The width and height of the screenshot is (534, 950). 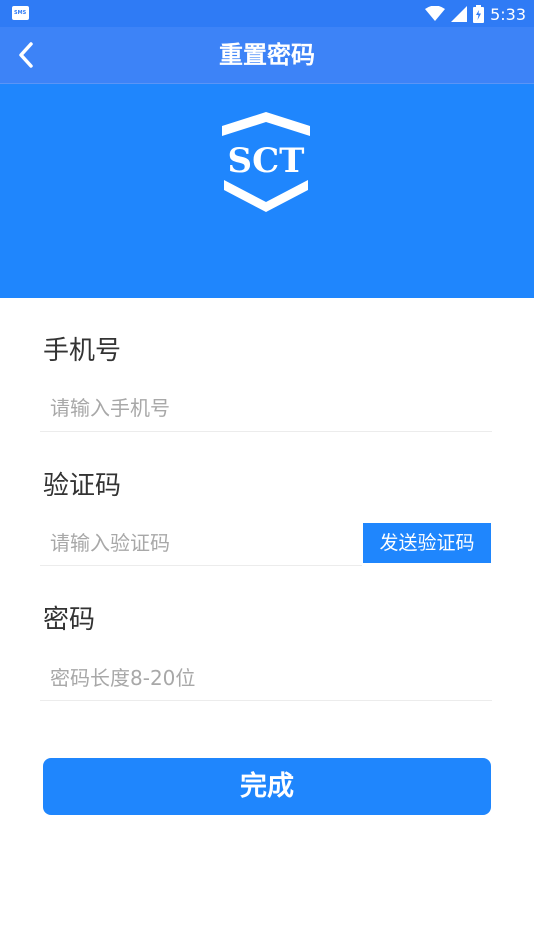 What do you see at coordinates (435, 13) in the screenshot?
I see `wifi-icon` at bounding box center [435, 13].